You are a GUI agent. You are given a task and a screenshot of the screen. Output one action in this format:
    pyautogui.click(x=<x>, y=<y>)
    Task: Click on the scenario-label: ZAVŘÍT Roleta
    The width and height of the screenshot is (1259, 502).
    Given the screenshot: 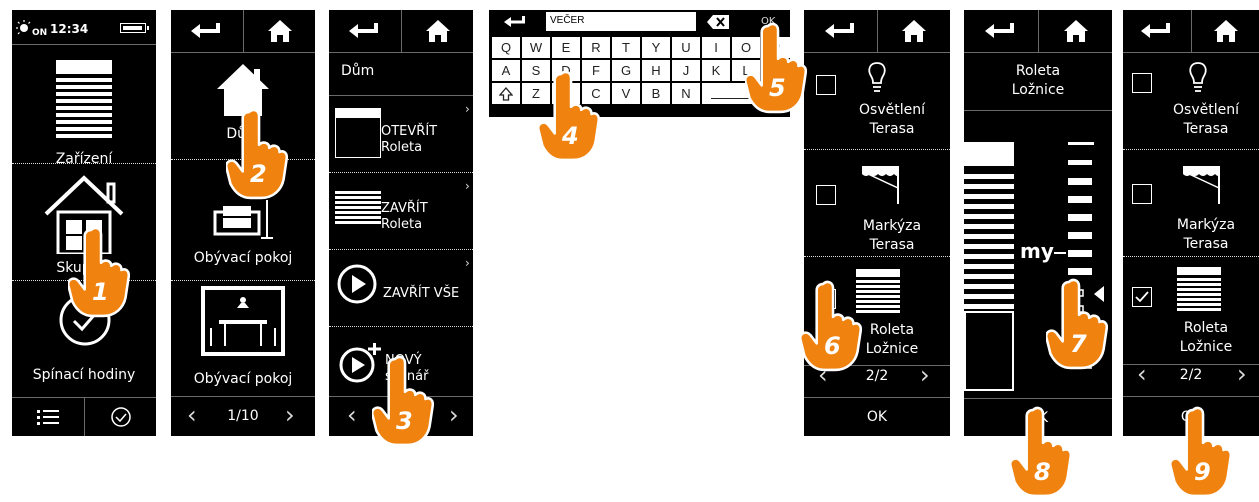 What is the action you would take?
    pyautogui.click(x=404, y=216)
    